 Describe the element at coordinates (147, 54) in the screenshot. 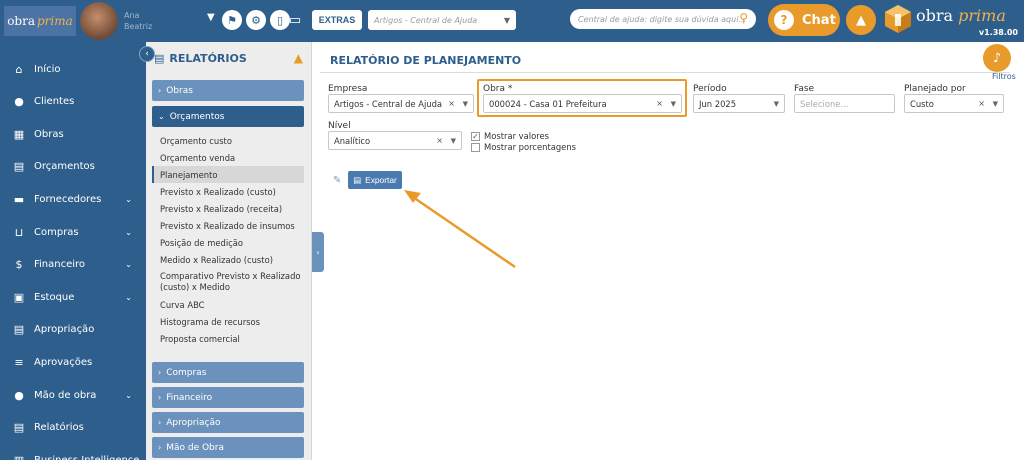

I see `sidebar-collapse-chevron-icon: ‹` at that location.